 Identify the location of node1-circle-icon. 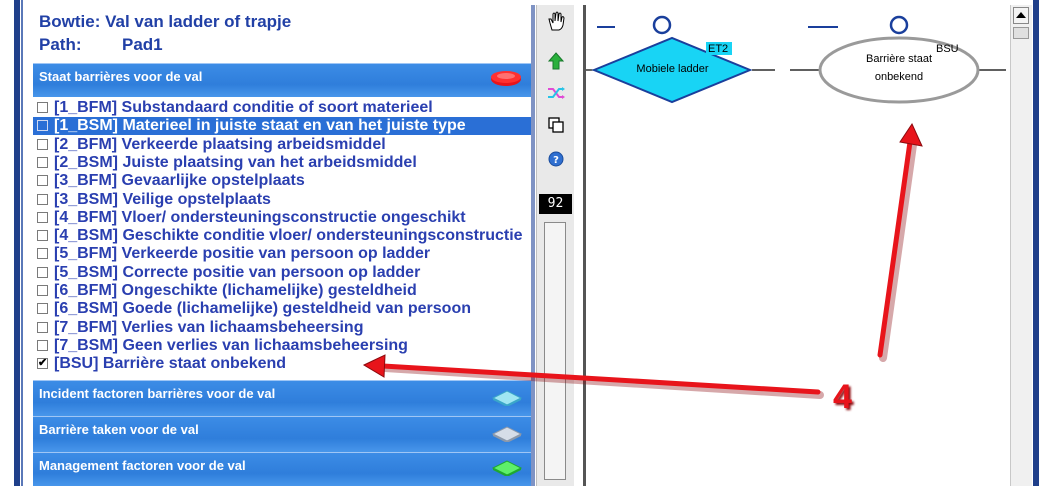
(662, 25).